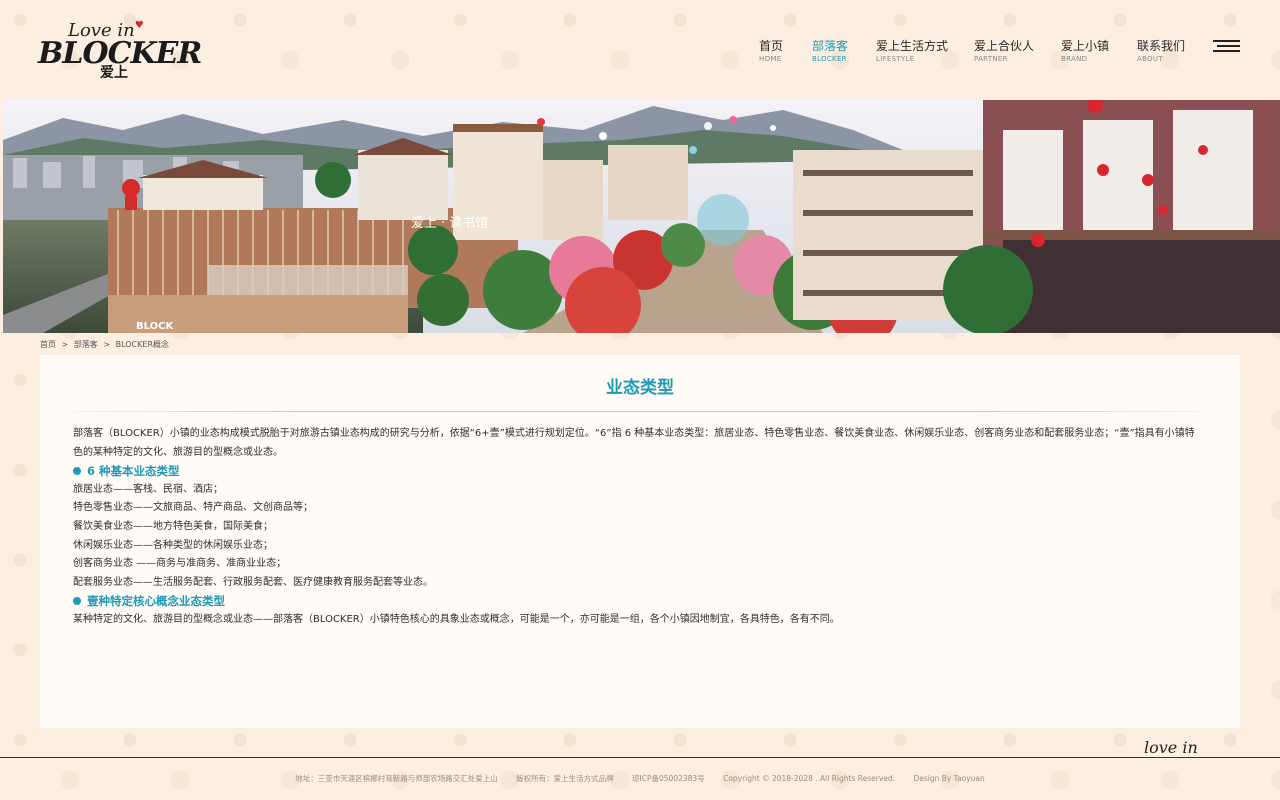 The image size is (1280, 800). I want to click on nav-item-lifestyle: 爱上生活方式 LIFESTYLE, so click(912, 51).